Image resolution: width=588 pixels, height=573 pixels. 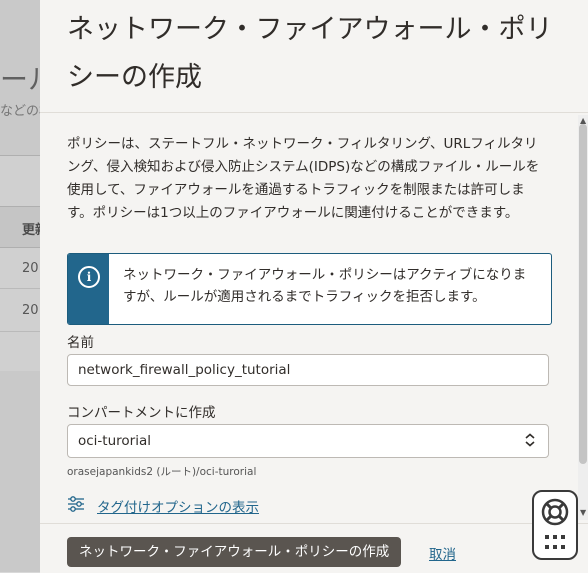 I want to click on panel-title: ネットワーク・ファイアウォール・ポリシーの作成, so click(x=310, y=53).